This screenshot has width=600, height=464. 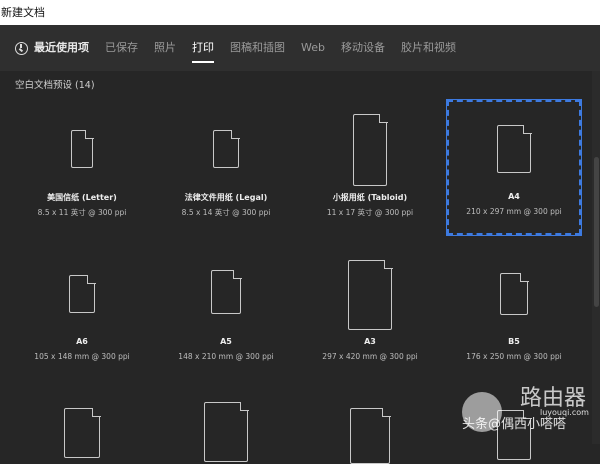 I want to click on preset-b5: B5 176 x 250 mm @ 300 ppi, so click(x=514, y=312).